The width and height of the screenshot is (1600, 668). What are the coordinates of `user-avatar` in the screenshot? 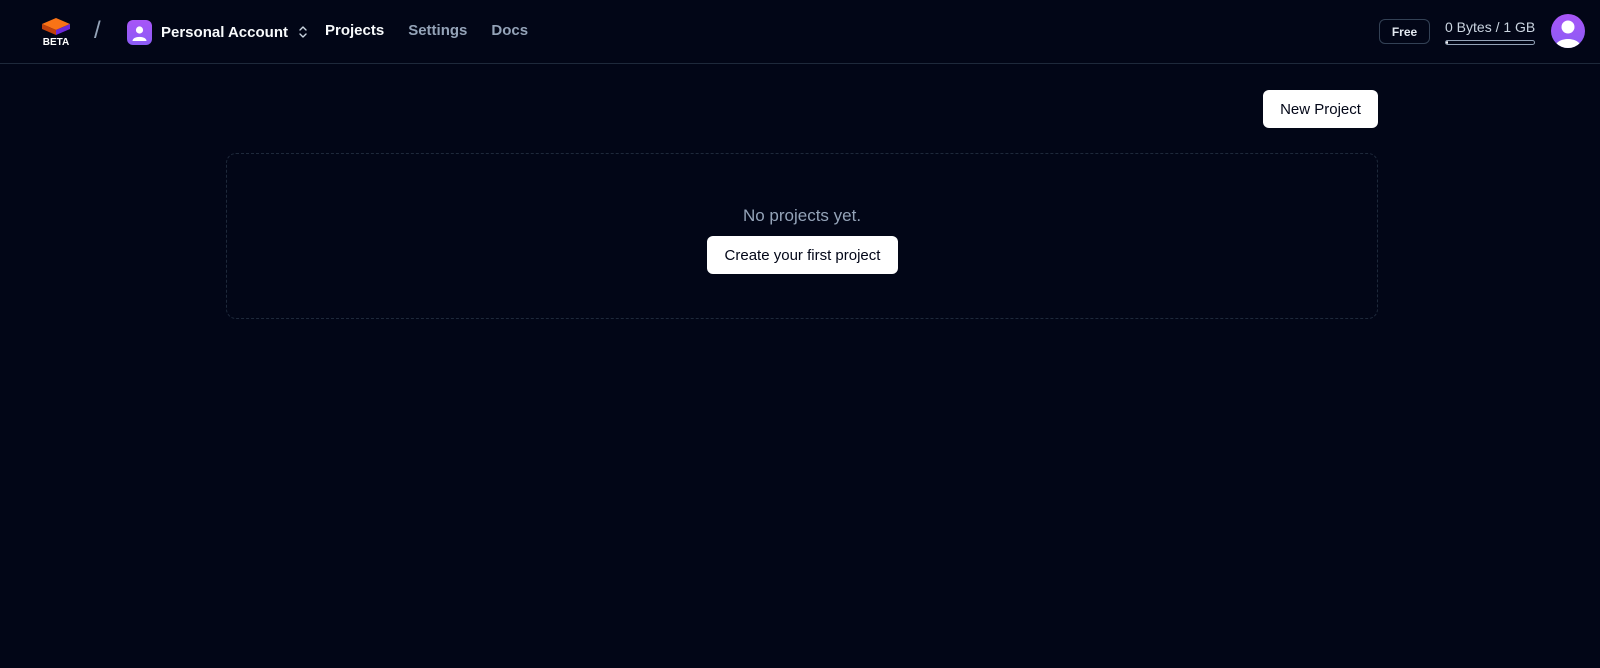 It's located at (1568, 31).